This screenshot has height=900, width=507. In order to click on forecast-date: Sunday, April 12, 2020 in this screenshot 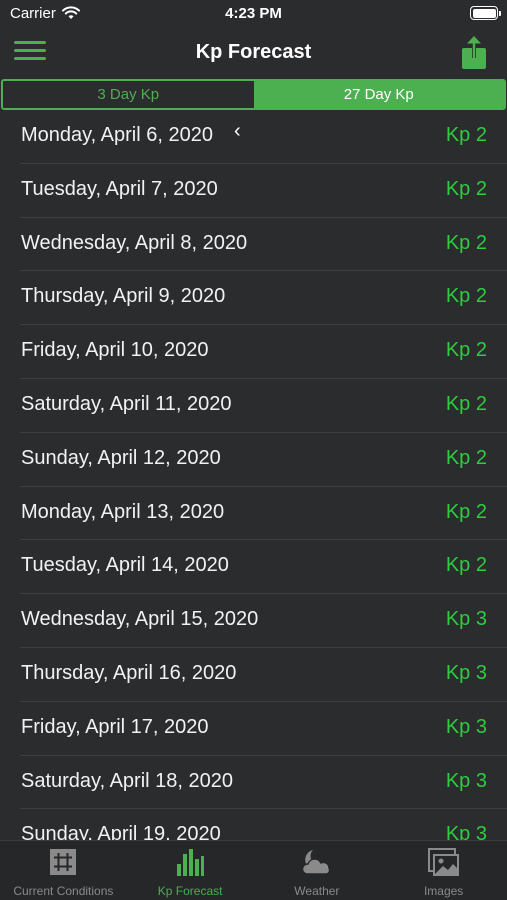, I will do `click(121, 457)`.